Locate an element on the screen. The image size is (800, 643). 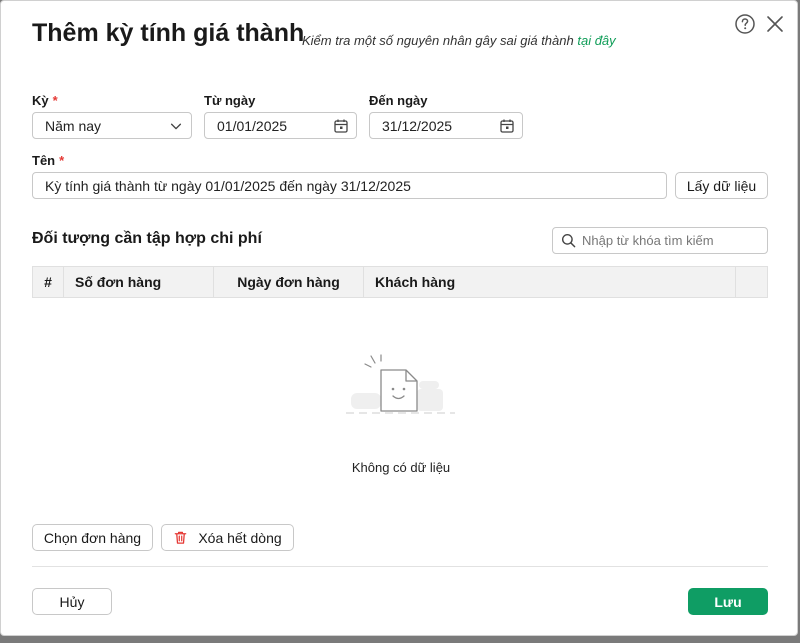
fetch-data-button: Lấy dữ liệu is located at coordinates (721, 185).